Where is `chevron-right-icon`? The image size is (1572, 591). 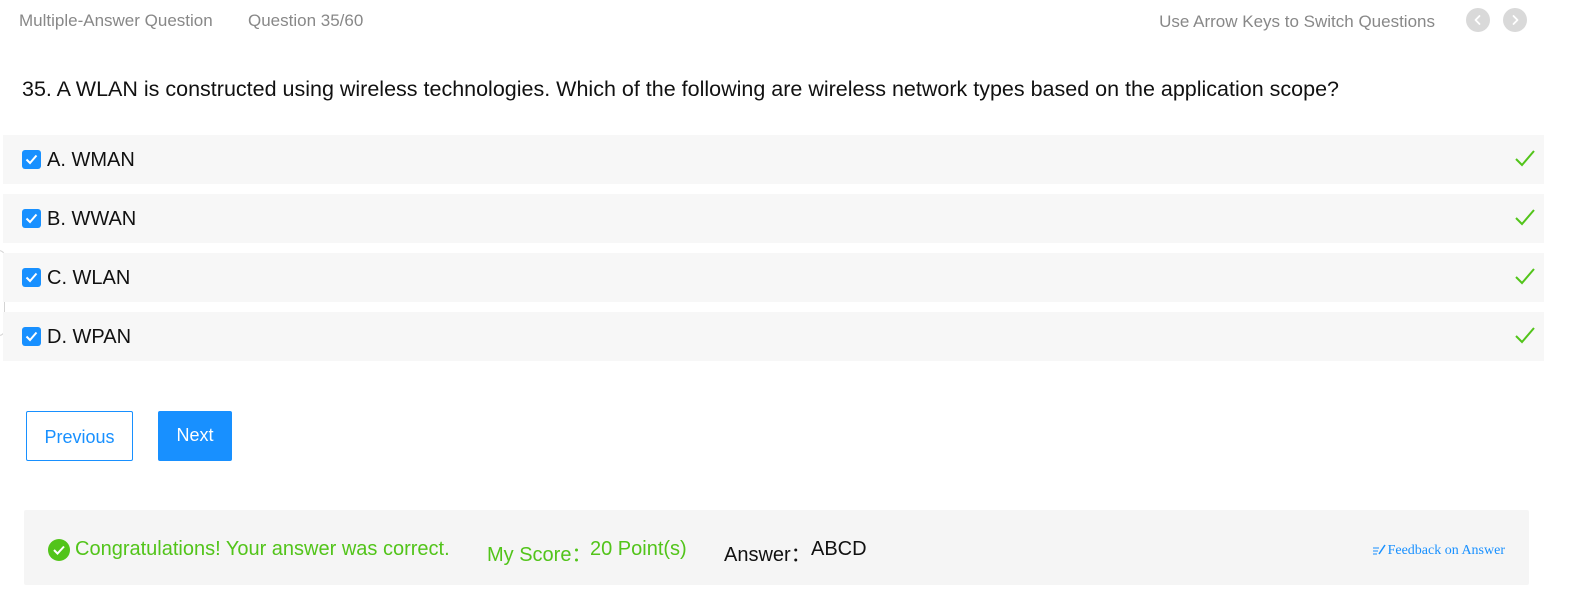
chevron-right-icon is located at coordinates (1515, 20).